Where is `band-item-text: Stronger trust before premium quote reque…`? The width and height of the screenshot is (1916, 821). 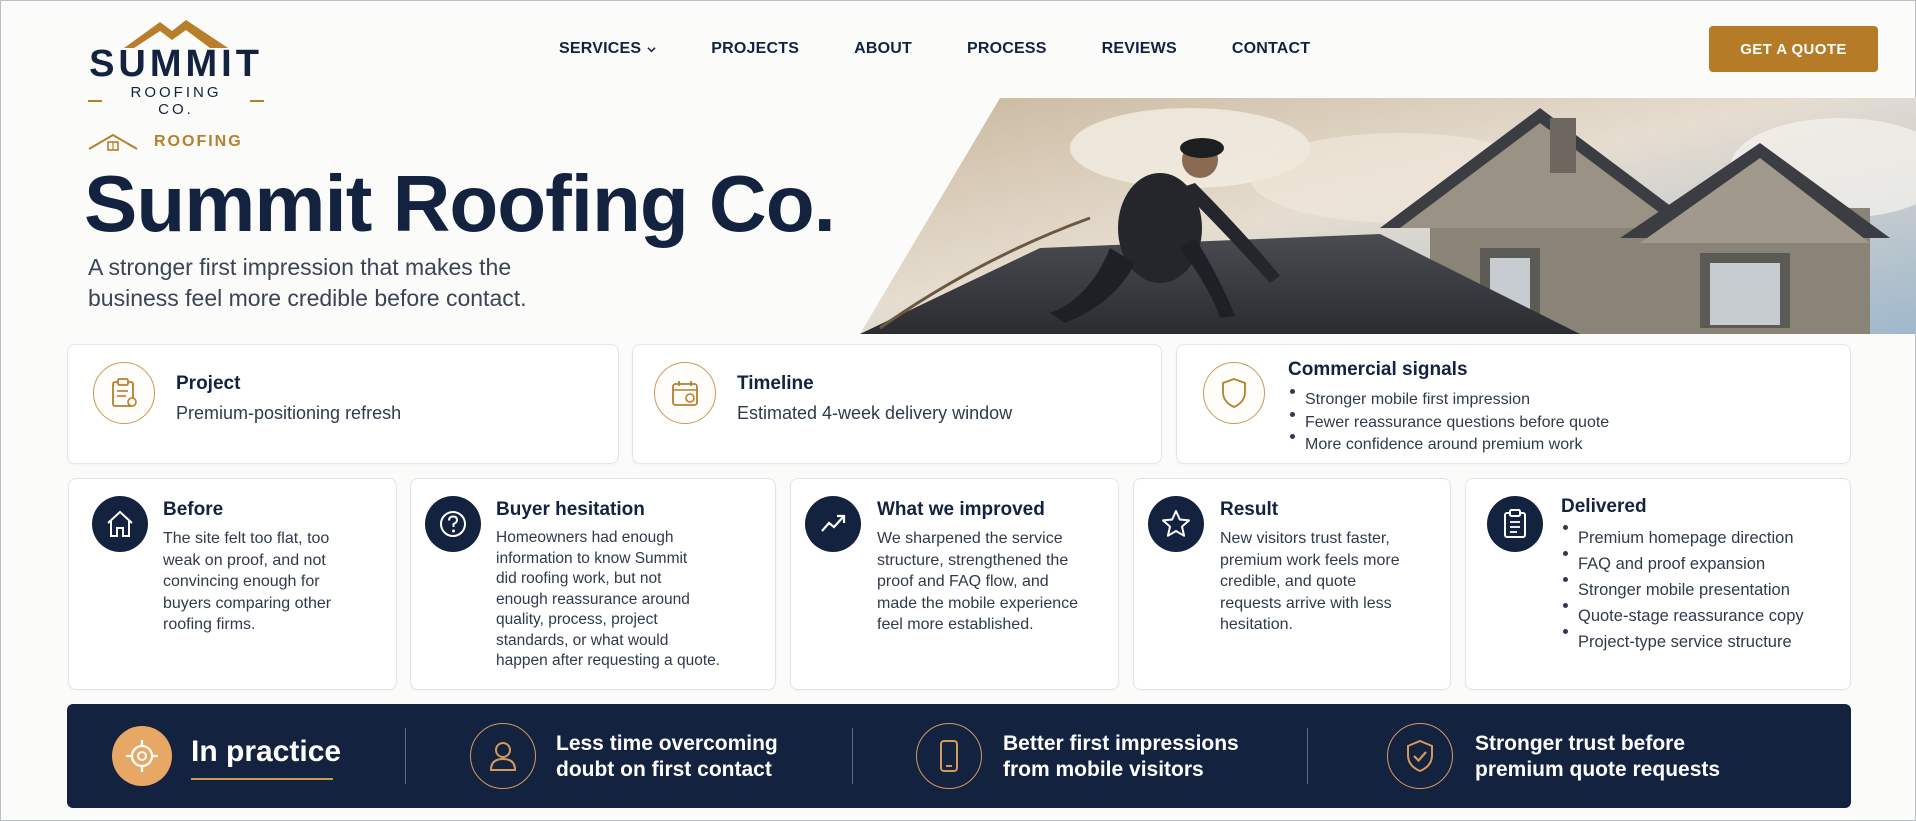 band-item-text: Stronger trust before premium quote reque… is located at coordinates (1598, 756).